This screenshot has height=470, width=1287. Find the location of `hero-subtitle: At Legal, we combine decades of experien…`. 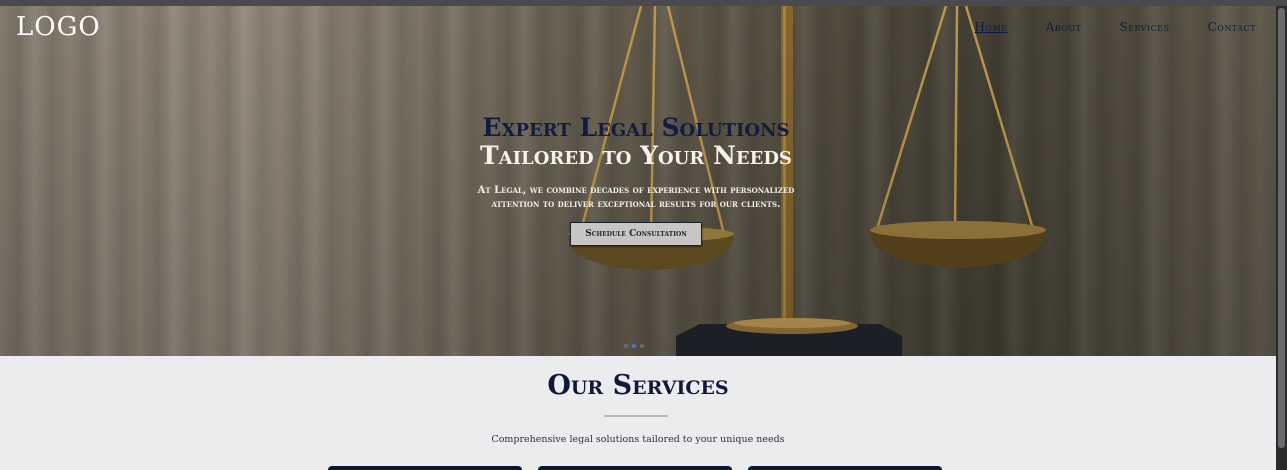

hero-subtitle: At Legal, we combine decades of experien… is located at coordinates (636, 197).